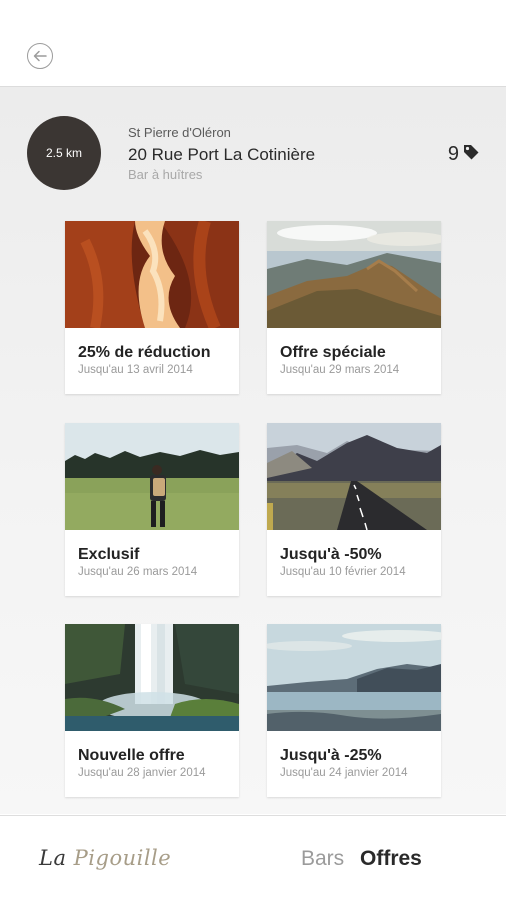  What do you see at coordinates (53, 858) in the screenshot?
I see `logo-part-la: La` at bounding box center [53, 858].